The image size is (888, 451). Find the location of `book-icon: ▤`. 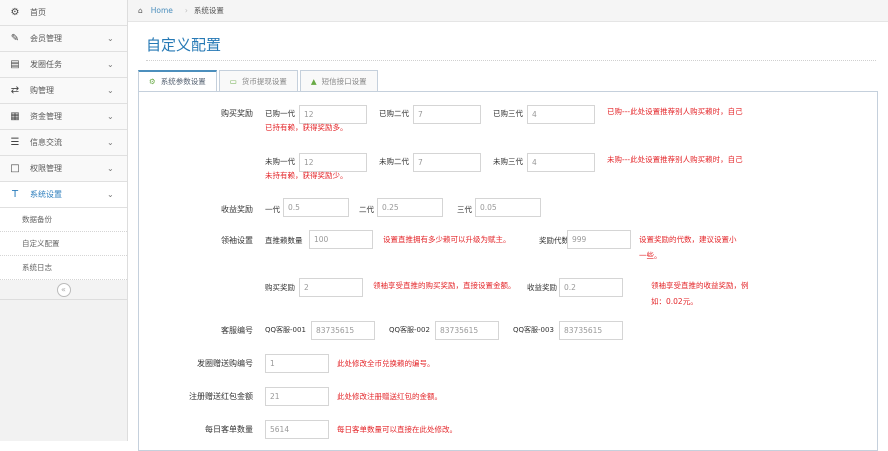

book-icon: ▤ is located at coordinates (15, 64).